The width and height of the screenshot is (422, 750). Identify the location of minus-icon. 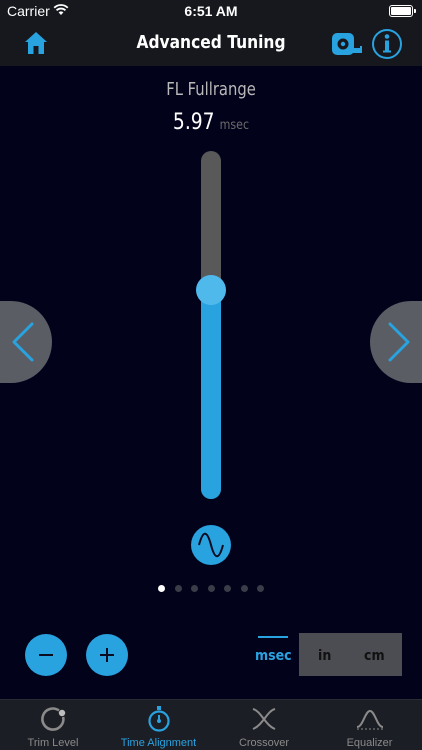
(46, 655).